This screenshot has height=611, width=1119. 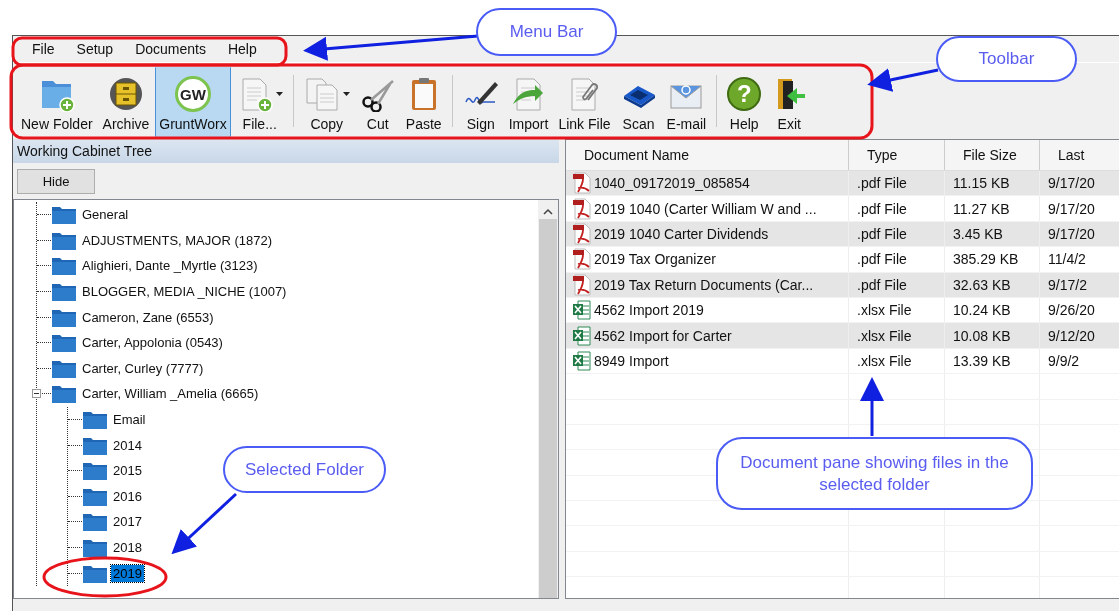 I want to click on column-header: File Size, so click(x=992, y=155).